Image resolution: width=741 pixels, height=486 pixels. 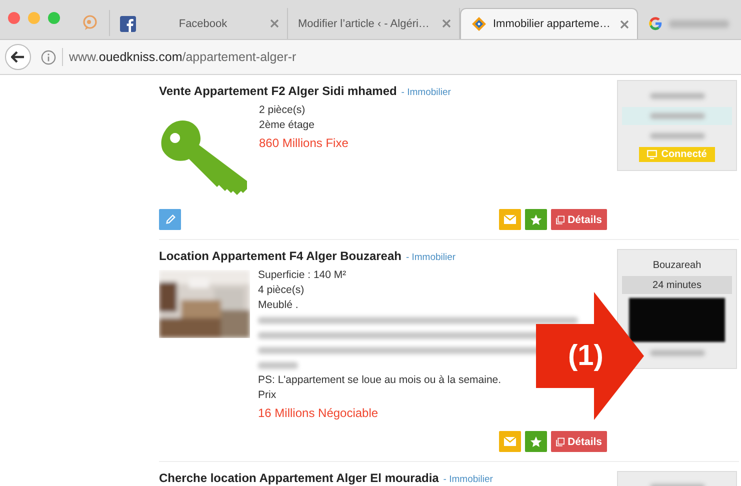 I want to click on listing-detail: 4 pièce(s), so click(x=282, y=290).